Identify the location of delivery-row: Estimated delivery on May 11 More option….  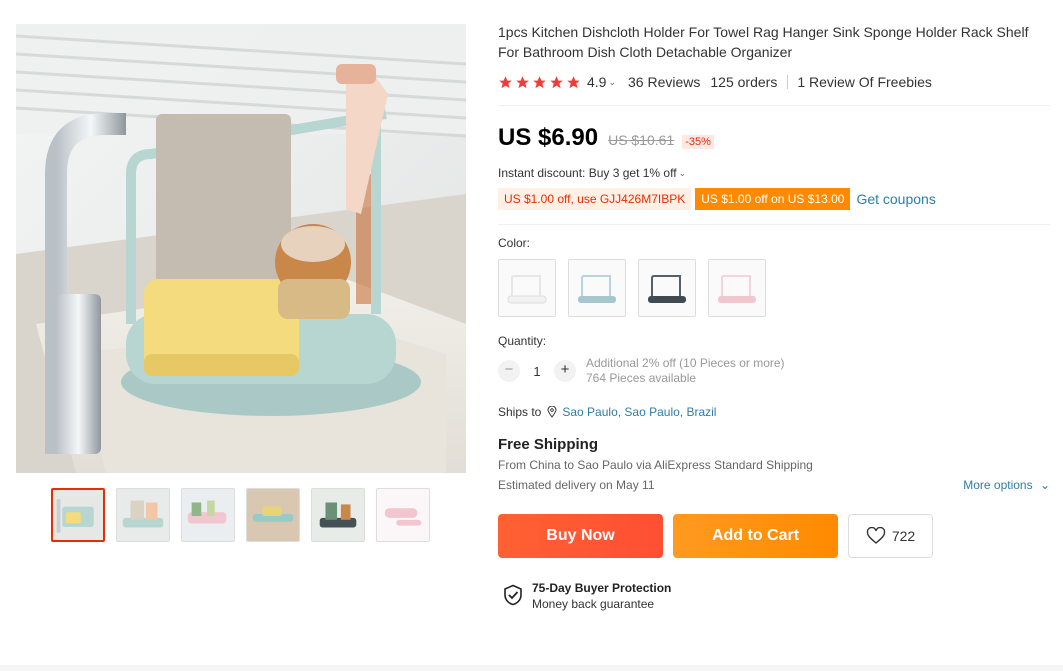
(774, 487).